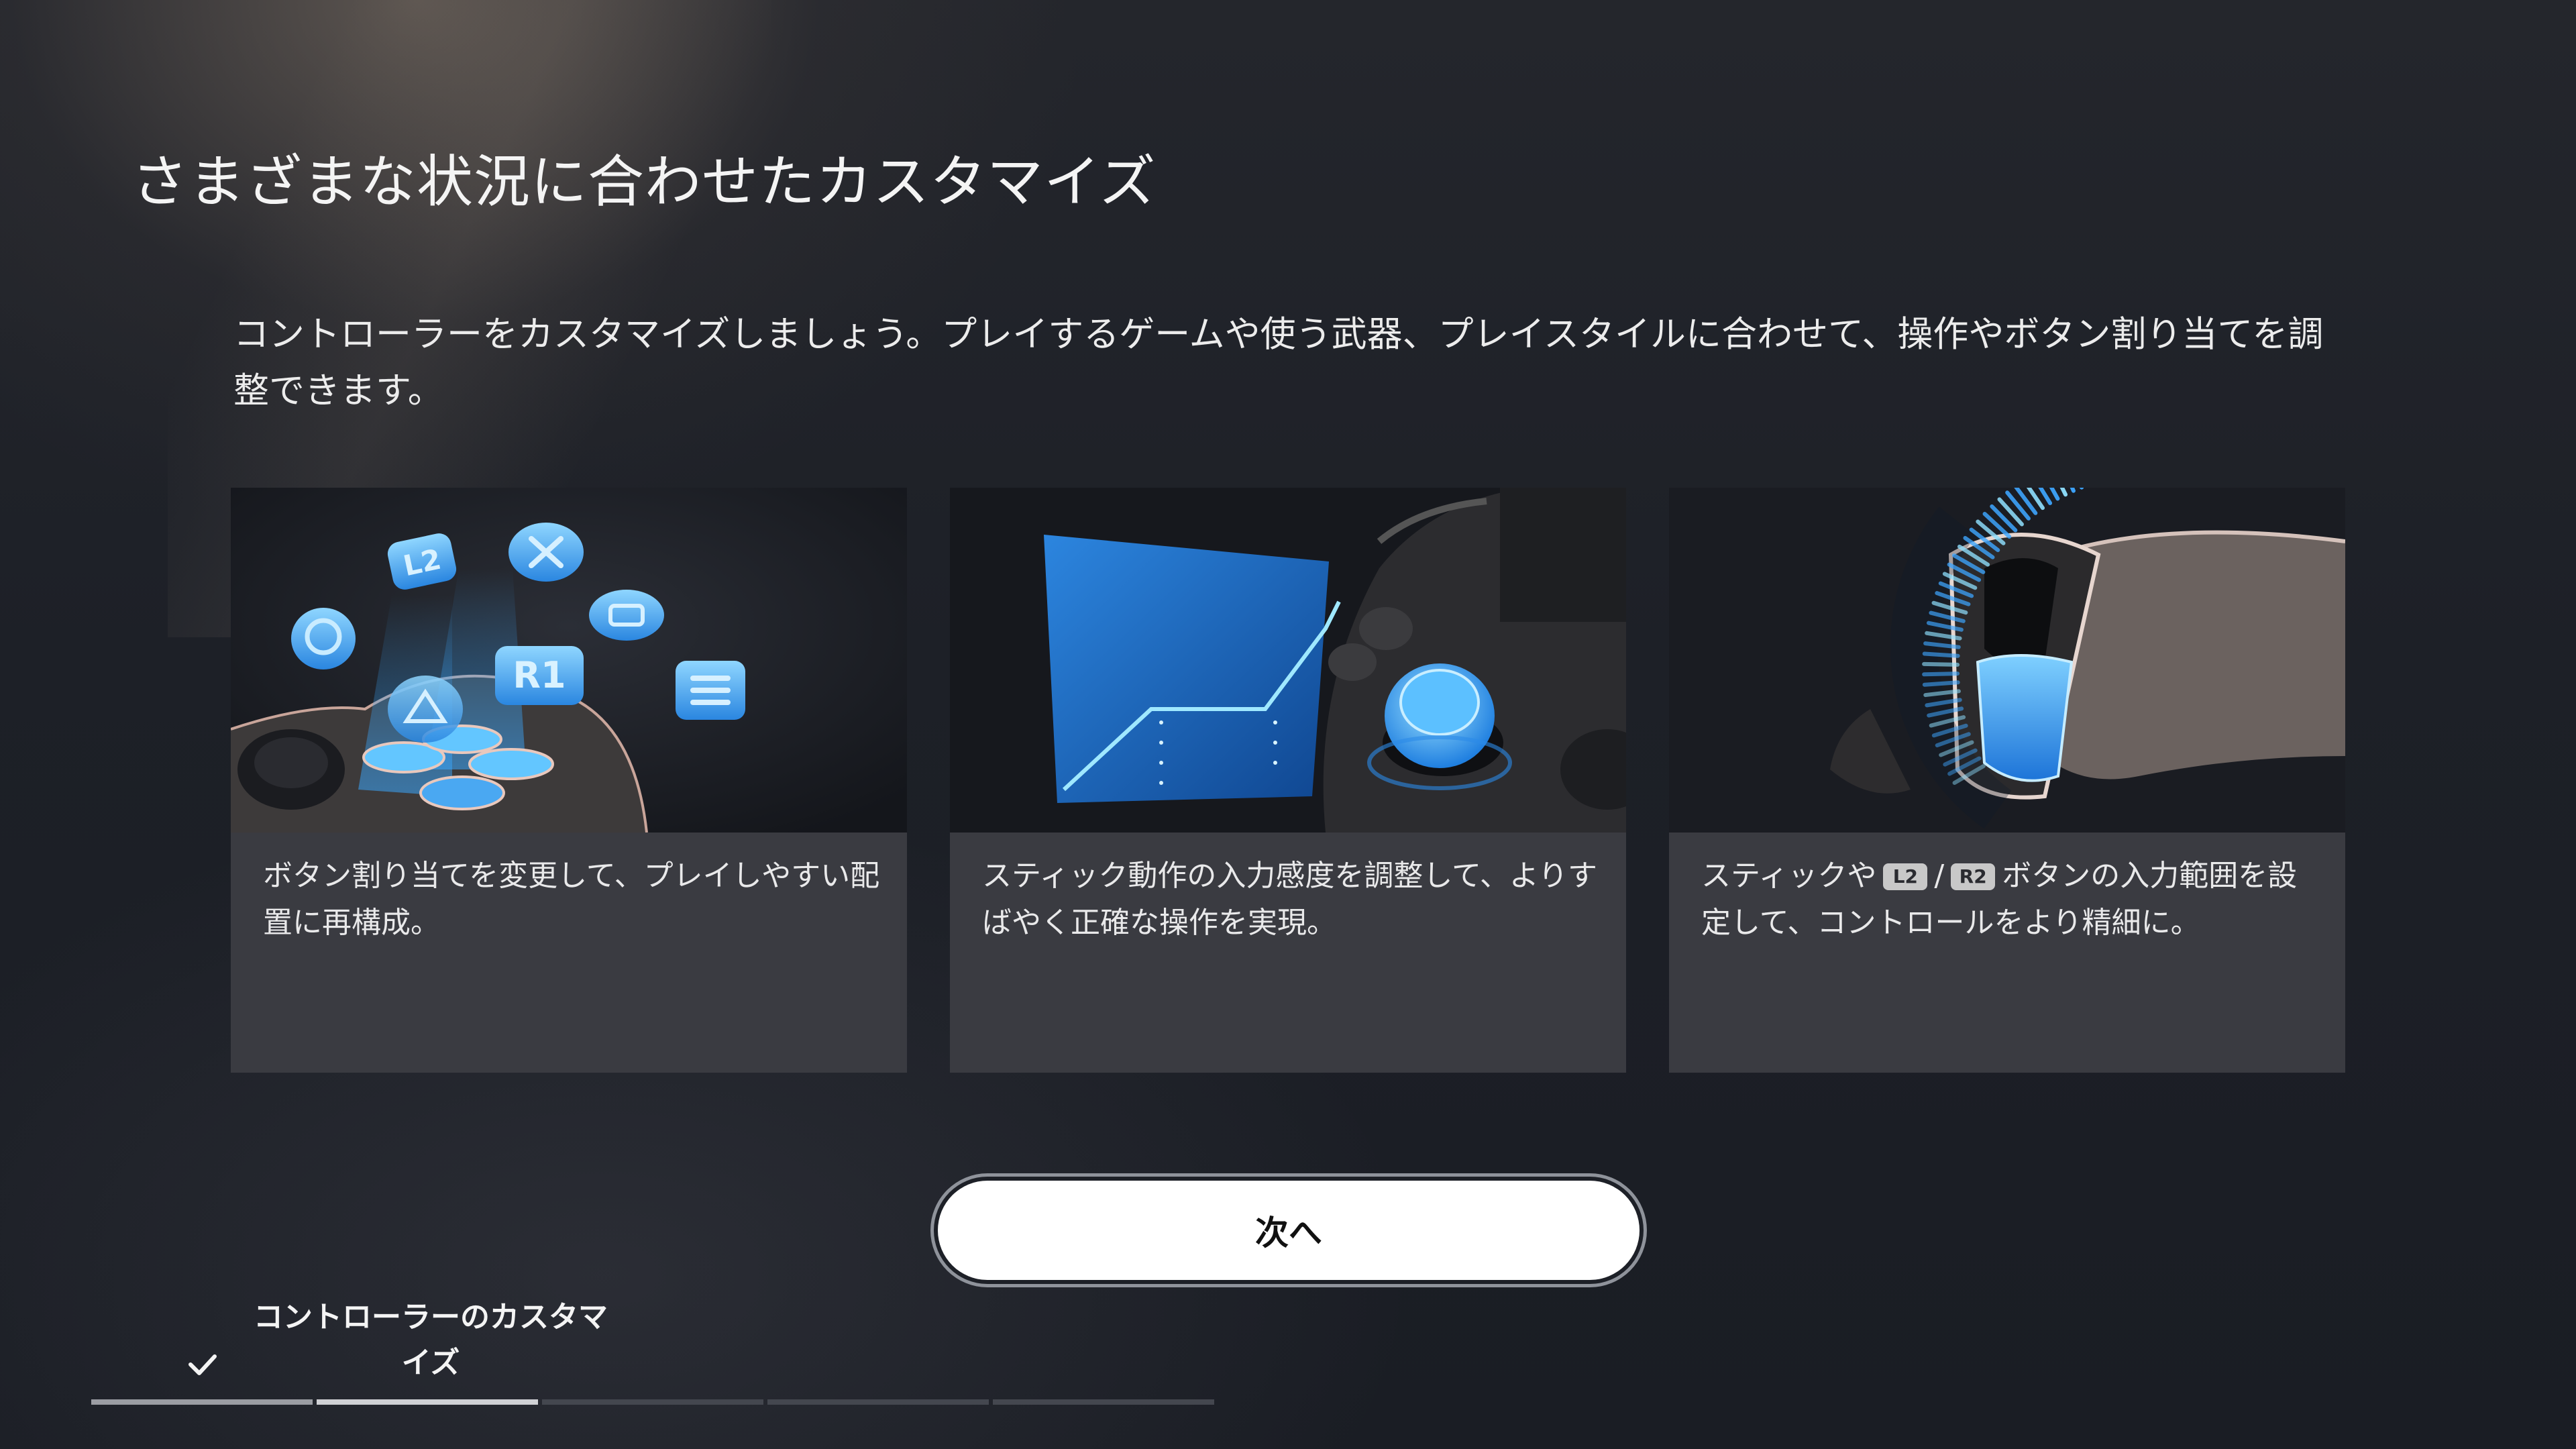 The image size is (2576, 1449). Describe the element at coordinates (1905, 876) in the screenshot. I see `l2-button-badge: L2` at that location.